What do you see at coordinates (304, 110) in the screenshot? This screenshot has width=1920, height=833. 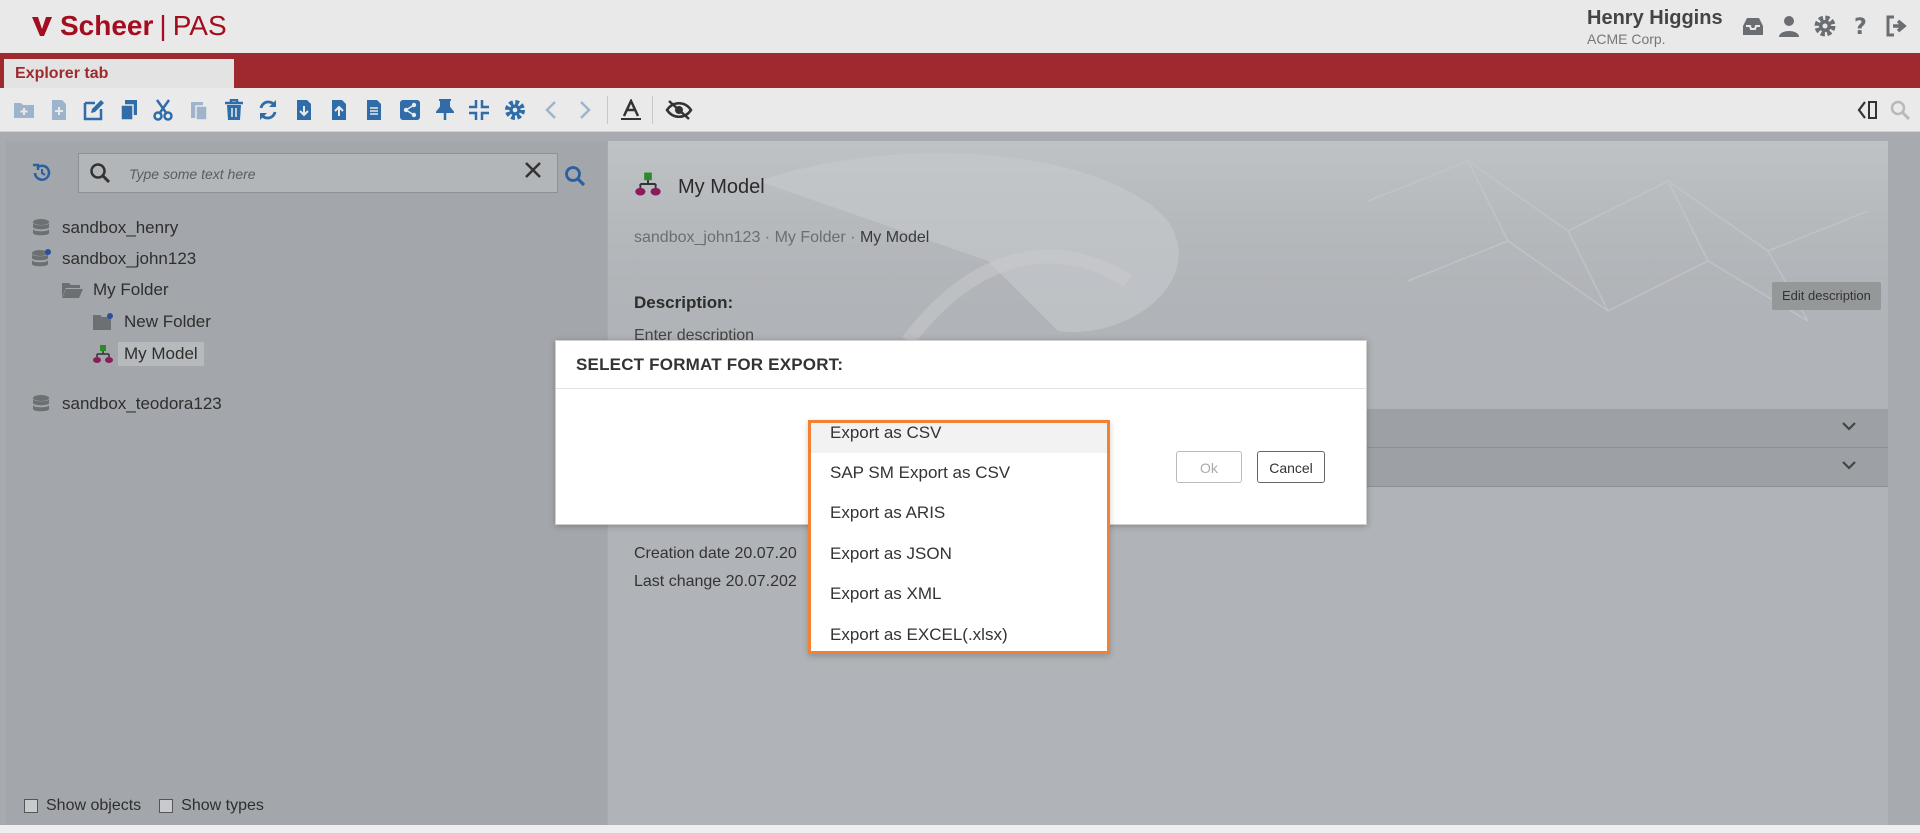 I see `download-icon` at bounding box center [304, 110].